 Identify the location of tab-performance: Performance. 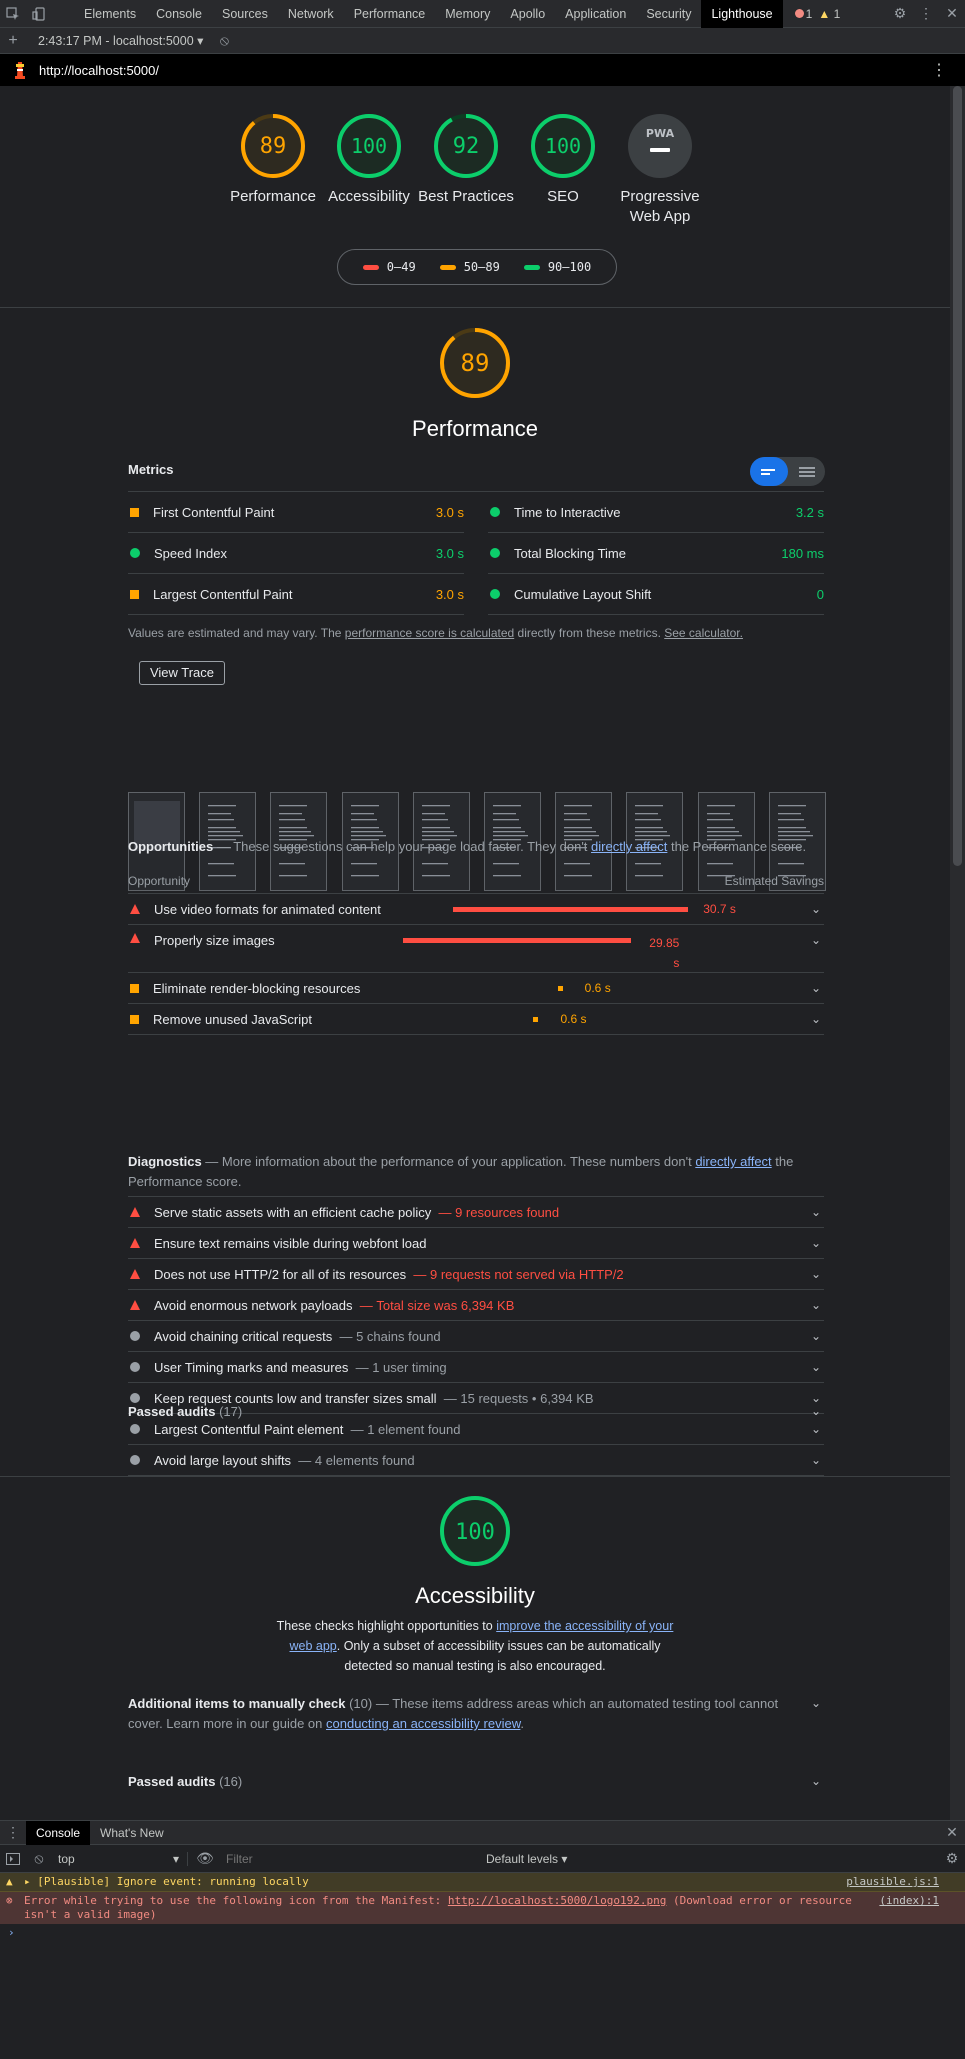
(390, 14).